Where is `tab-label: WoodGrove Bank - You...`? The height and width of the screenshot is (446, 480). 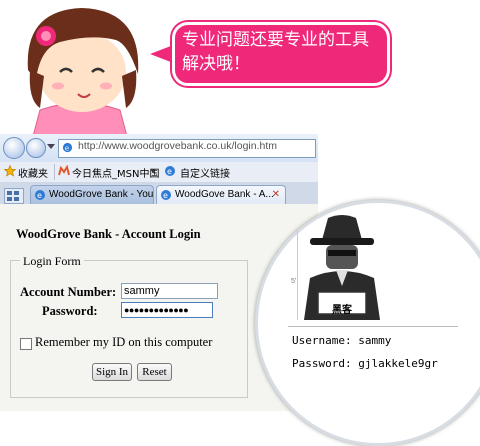
tab-label: WoodGrove Bank - You... is located at coordinates (101, 194).